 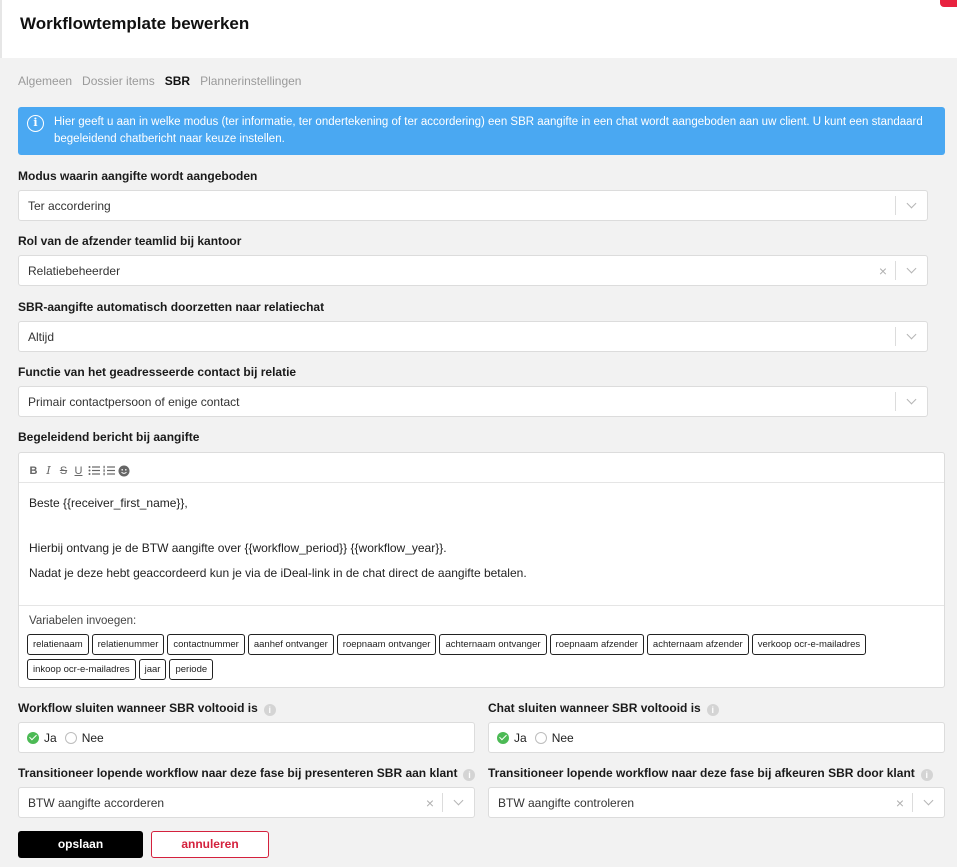 I want to click on bold-icon: B, so click(x=33, y=471).